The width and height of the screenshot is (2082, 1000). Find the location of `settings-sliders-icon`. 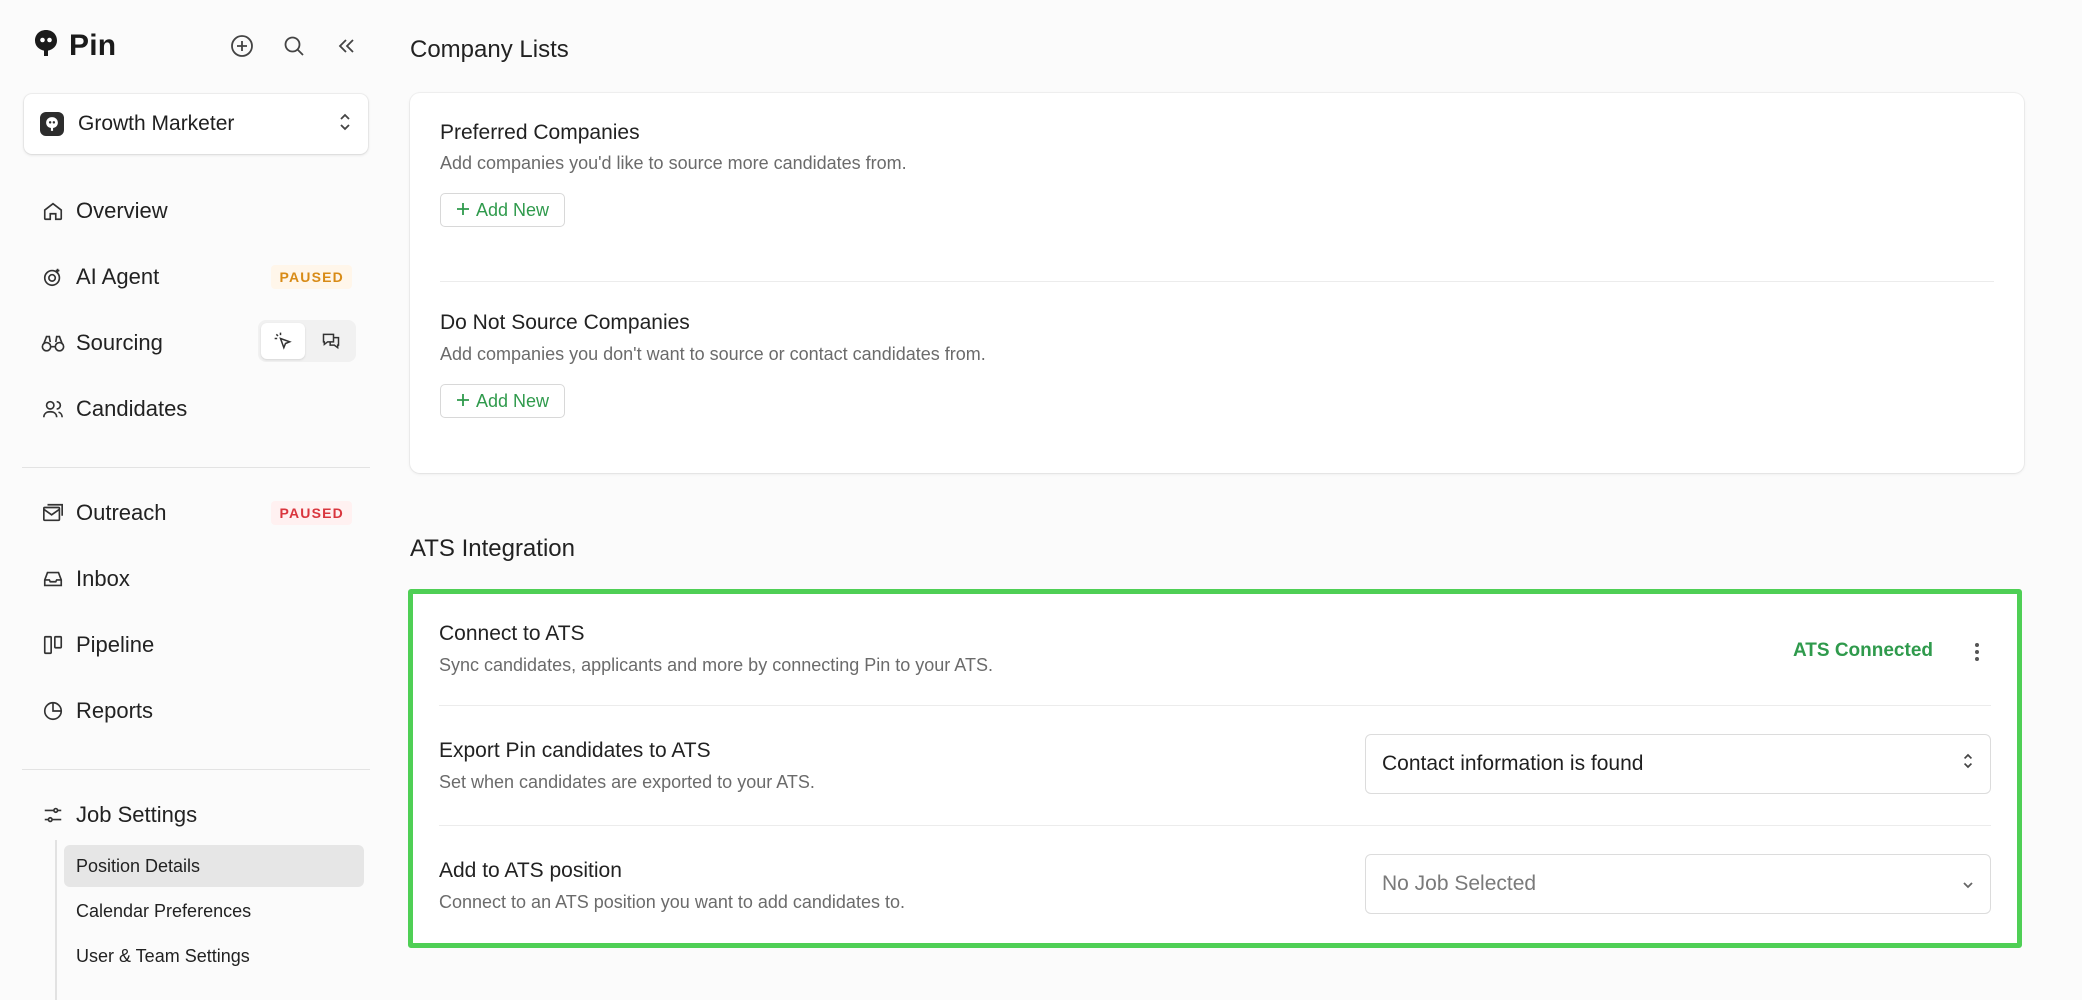

settings-sliders-icon is located at coordinates (53, 815).